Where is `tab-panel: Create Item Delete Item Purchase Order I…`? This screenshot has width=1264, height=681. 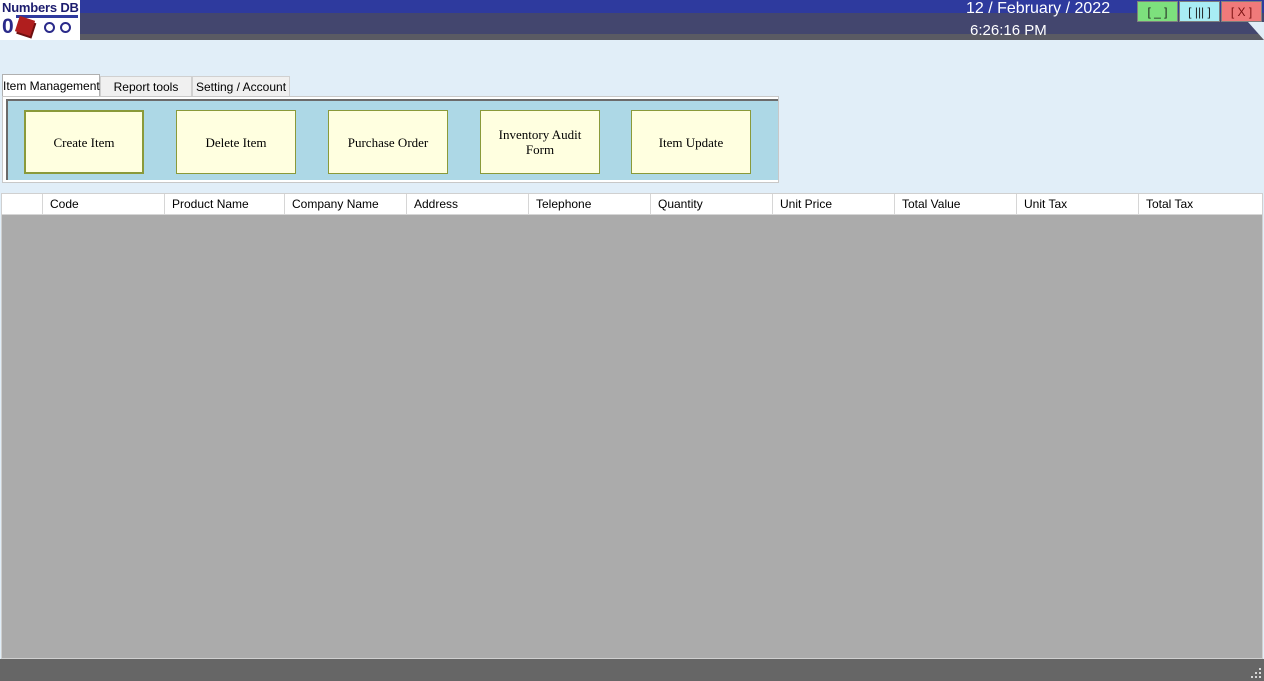
tab-panel: Create Item Delete Item Purchase Order I… is located at coordinates (390, 139).